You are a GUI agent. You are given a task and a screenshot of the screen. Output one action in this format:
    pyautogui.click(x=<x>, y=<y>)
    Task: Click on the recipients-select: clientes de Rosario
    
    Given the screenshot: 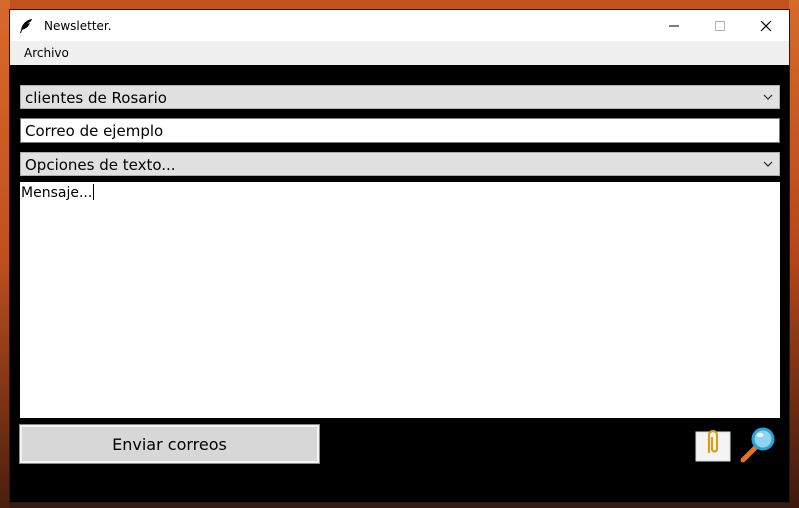 What is the action you would take?
    pyautogui.click(x=400, y=97)
    